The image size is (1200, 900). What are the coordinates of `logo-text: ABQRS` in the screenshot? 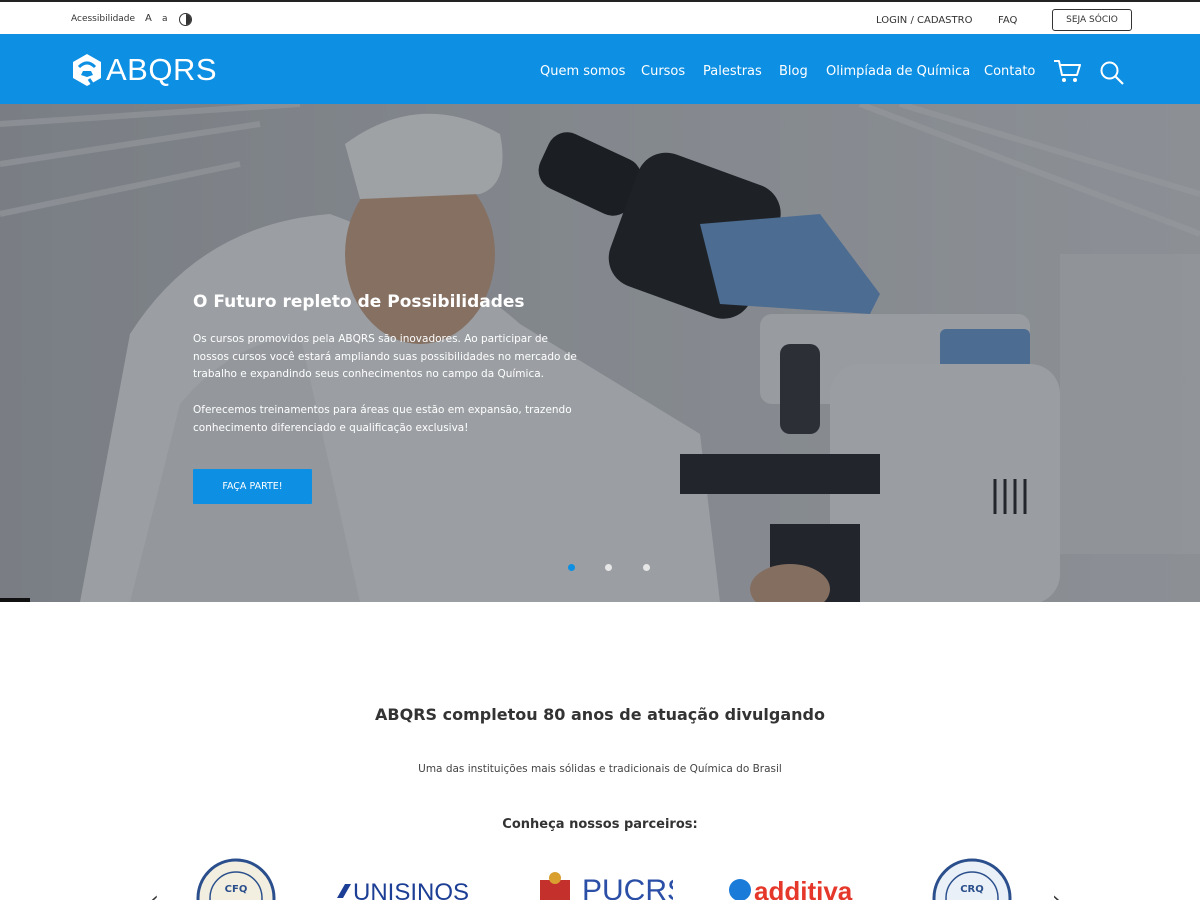 It's located at (162, 69).